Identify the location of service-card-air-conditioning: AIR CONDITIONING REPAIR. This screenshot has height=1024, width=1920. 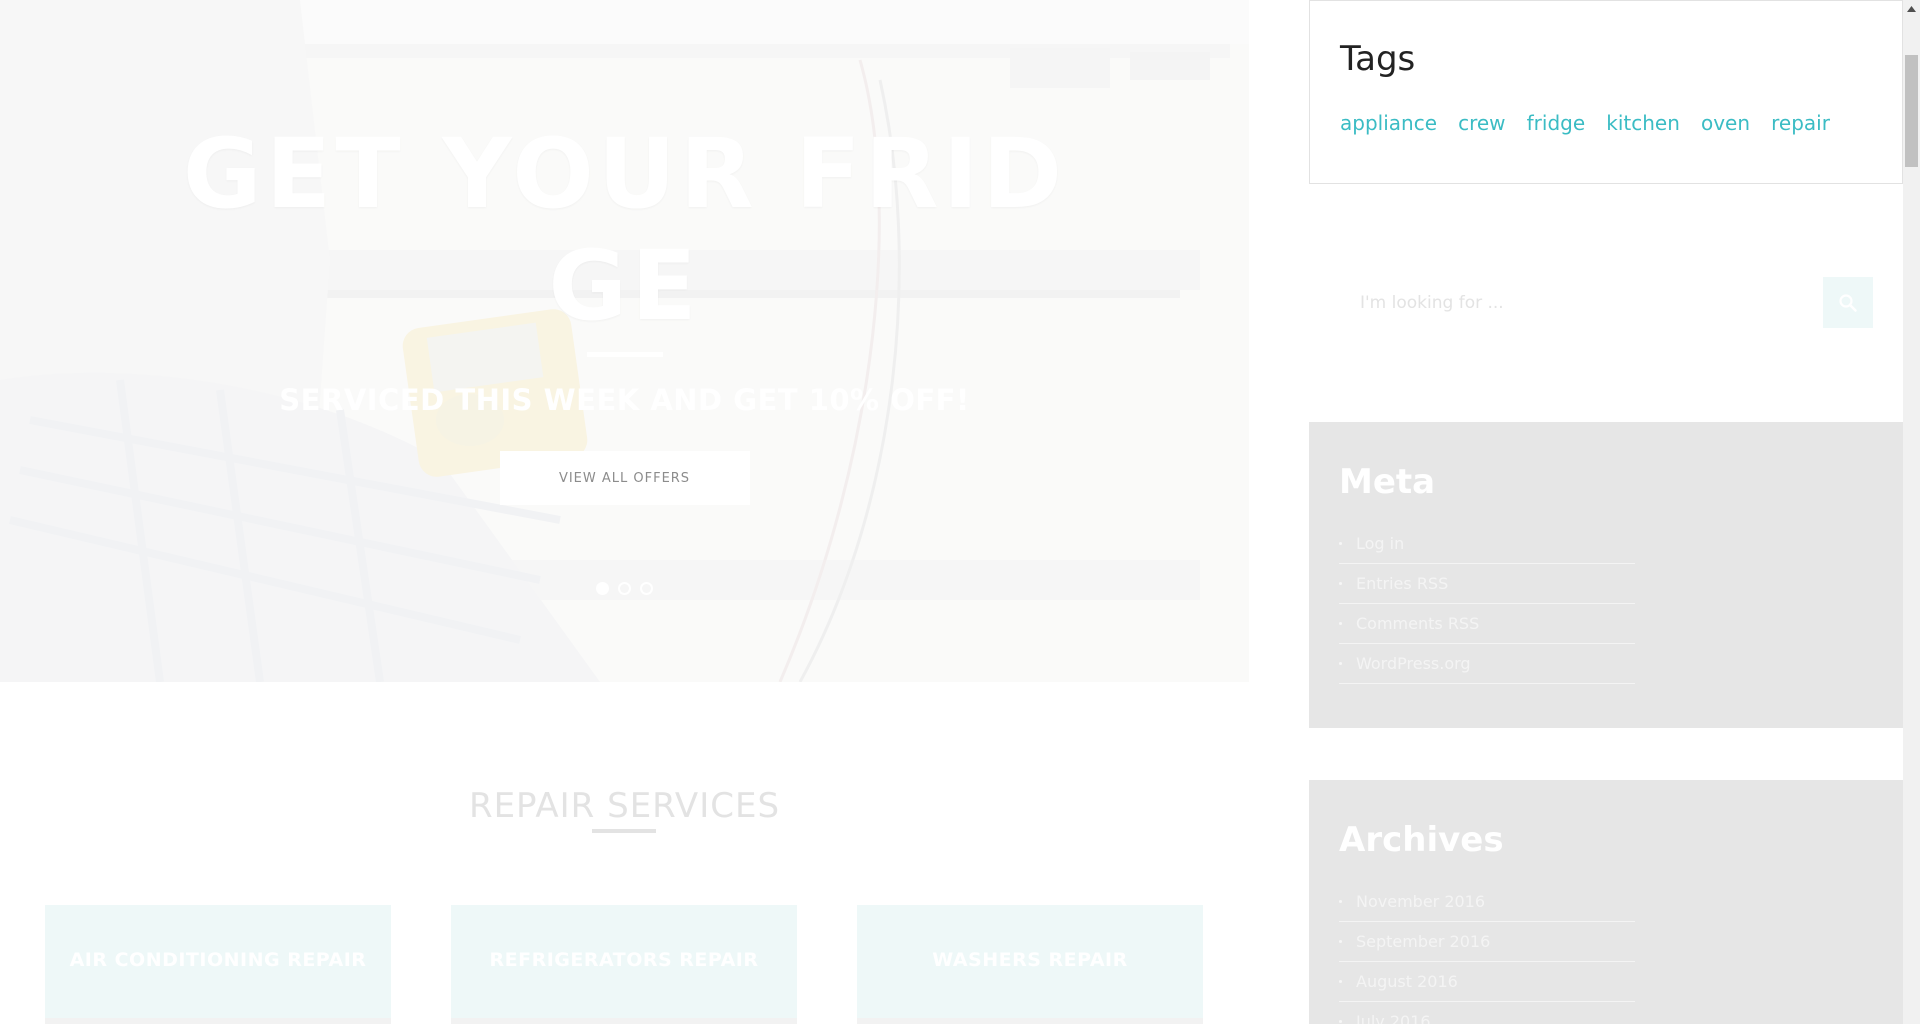
(218, 964).